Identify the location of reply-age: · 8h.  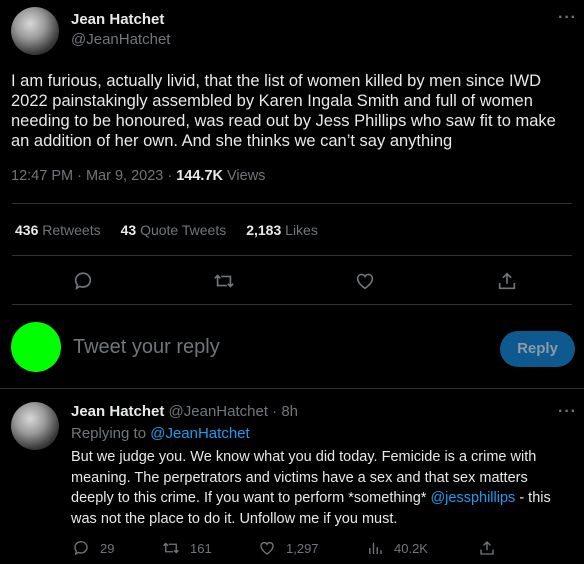
(285, 411).